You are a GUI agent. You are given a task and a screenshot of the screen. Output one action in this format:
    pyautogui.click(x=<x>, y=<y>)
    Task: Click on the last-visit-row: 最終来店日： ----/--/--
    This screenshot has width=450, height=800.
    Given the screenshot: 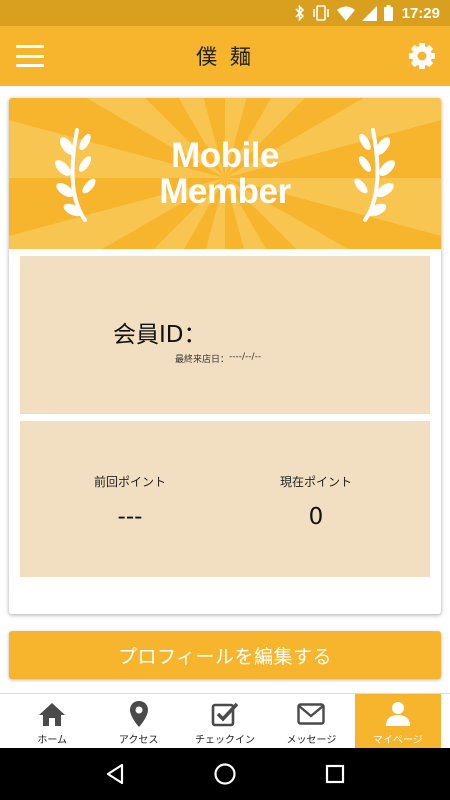 What is the action you would take?
    pyautogui.click(x=218, y=358)
    